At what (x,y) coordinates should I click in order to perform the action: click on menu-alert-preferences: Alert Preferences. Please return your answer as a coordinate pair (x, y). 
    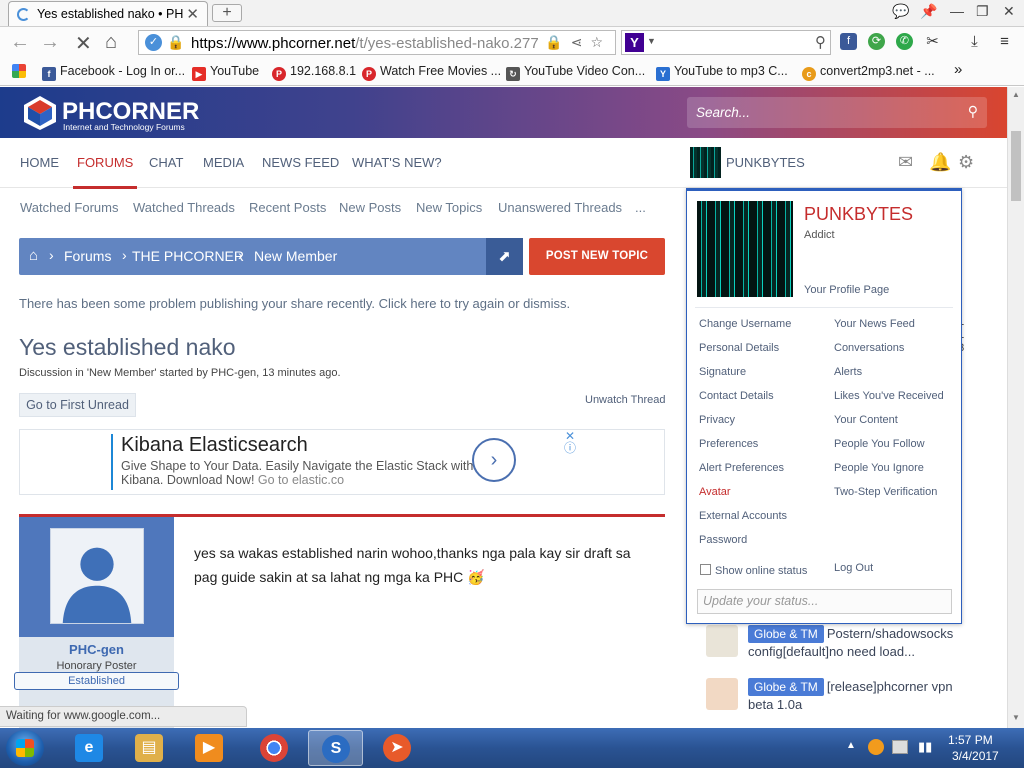
    Looking at the image, I should click on (741, 468).